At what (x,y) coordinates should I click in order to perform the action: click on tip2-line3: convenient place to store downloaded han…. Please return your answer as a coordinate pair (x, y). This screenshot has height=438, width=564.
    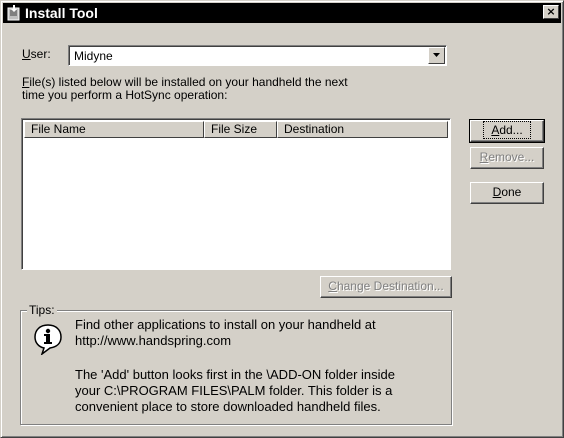
    Looking at the image, I should click on (228, 406).